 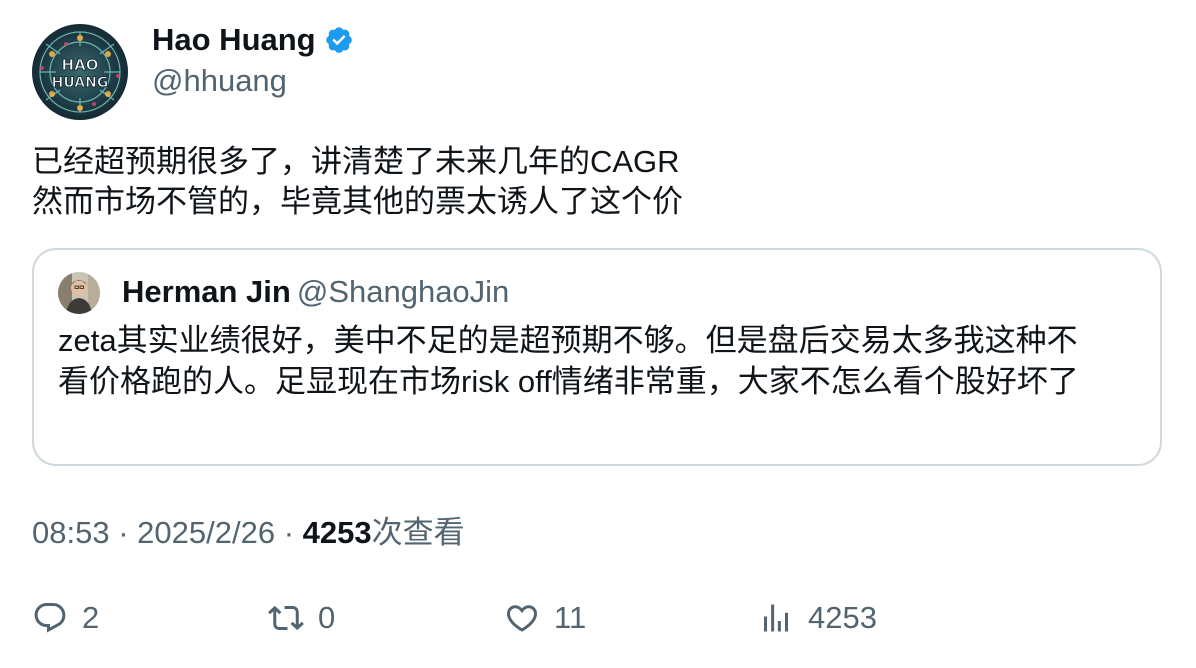 I want to click on meta-views-label: 次查看, so click(x=418, y=532).